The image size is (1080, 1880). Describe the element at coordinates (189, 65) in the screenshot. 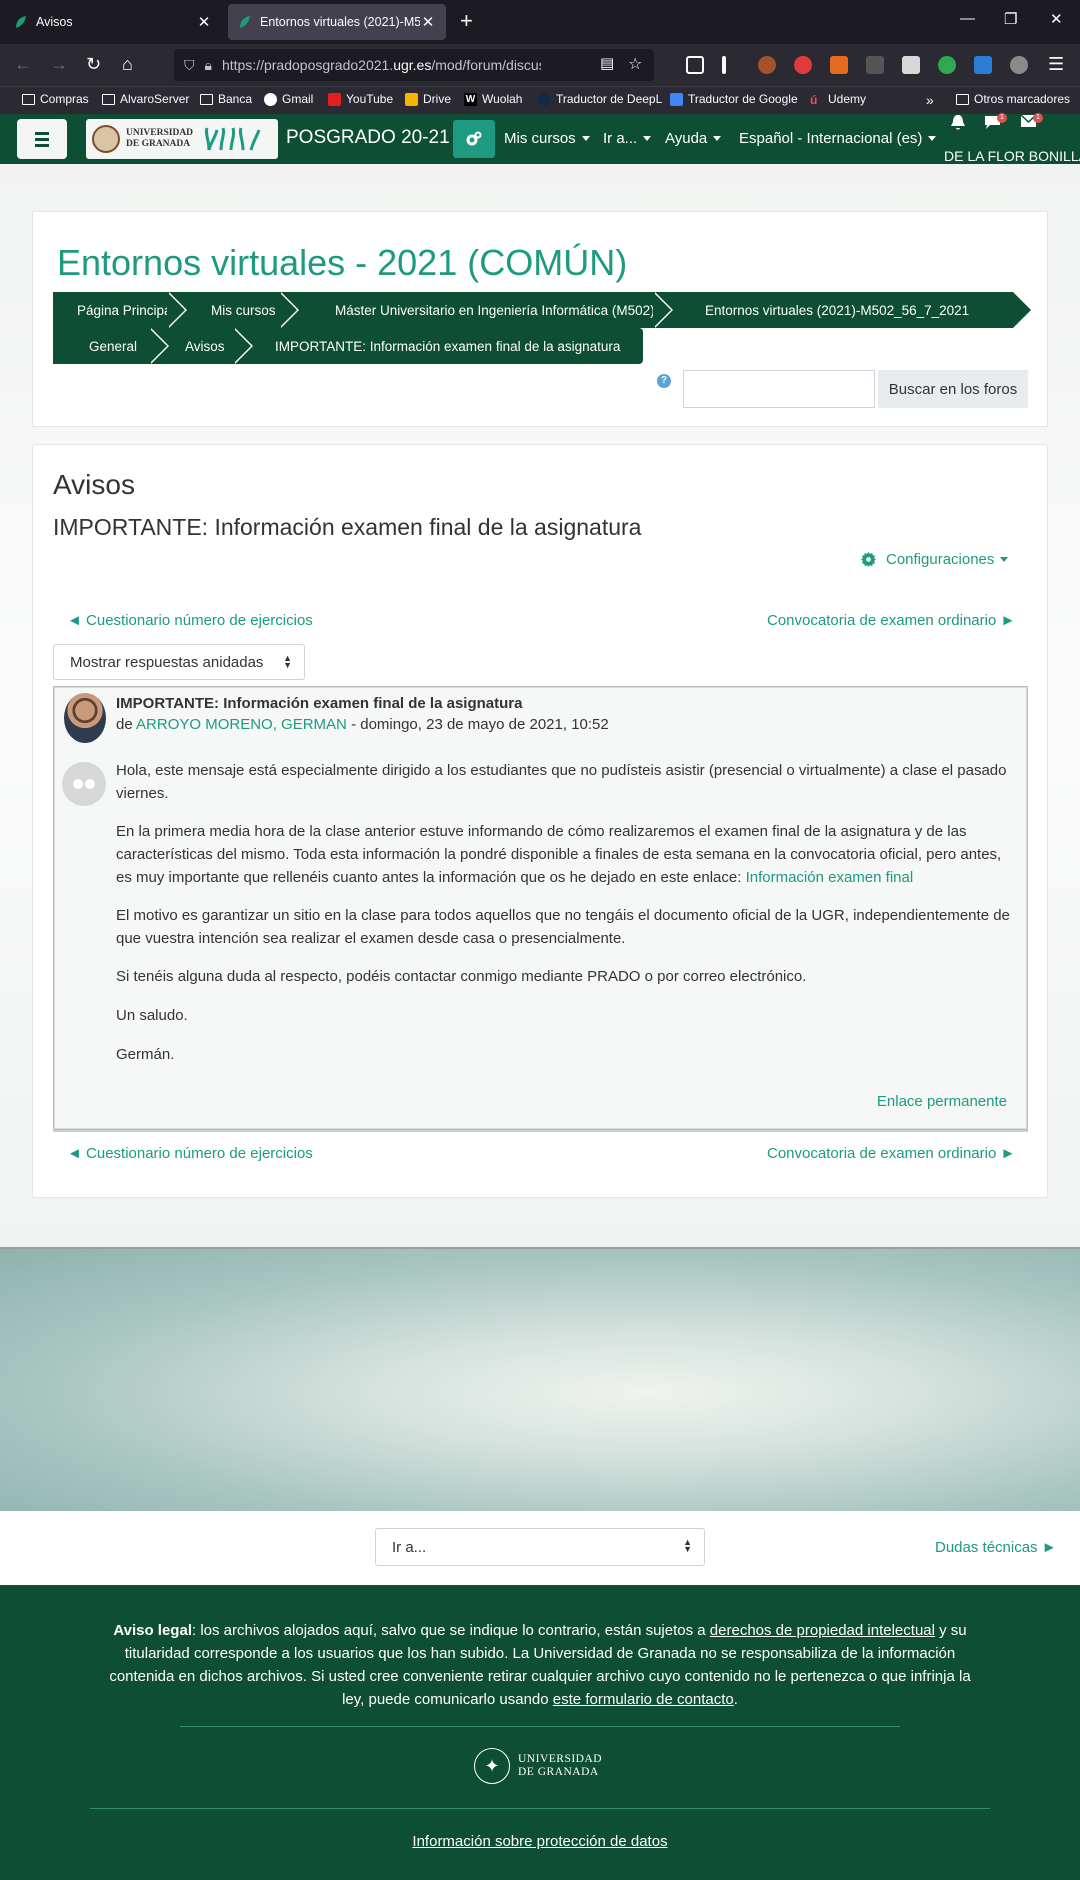

I see `shield-icon: ⛉` at that location.